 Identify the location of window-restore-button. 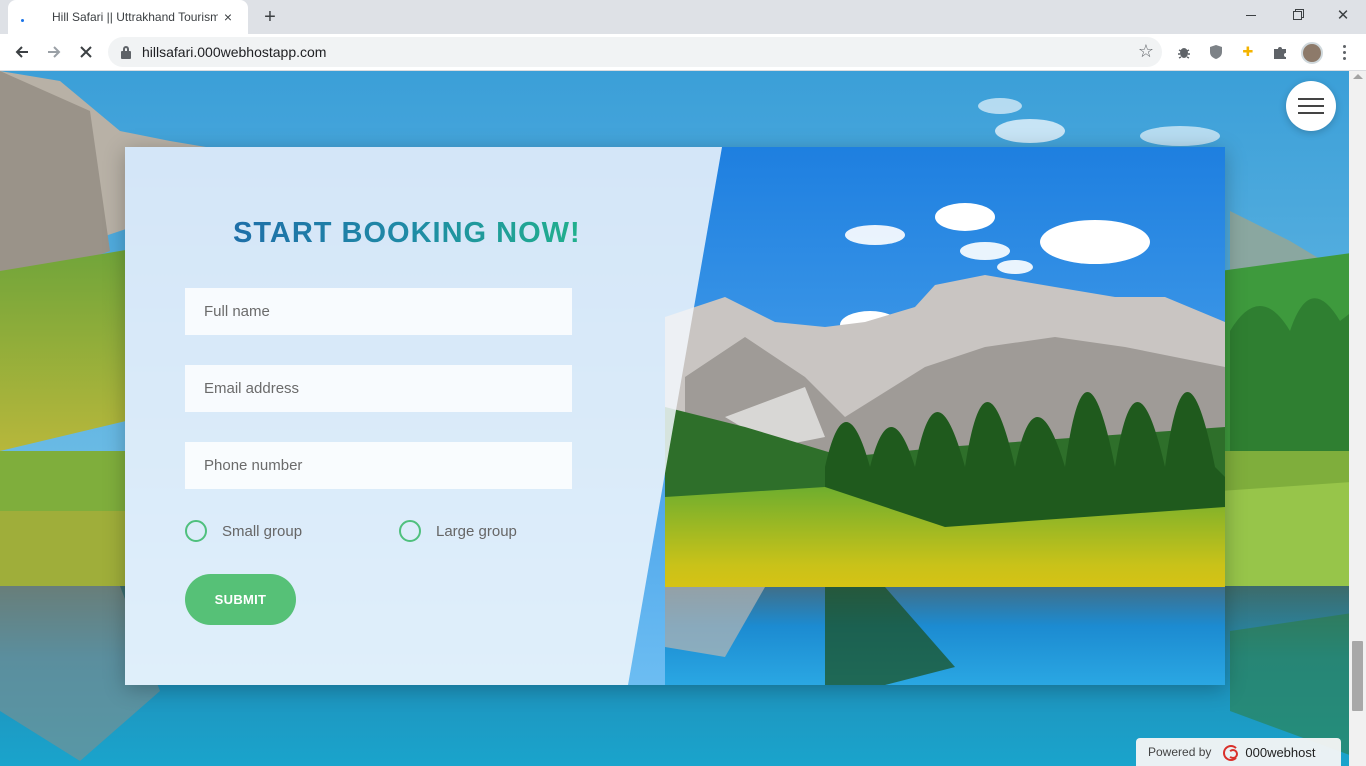
(1297, 15).